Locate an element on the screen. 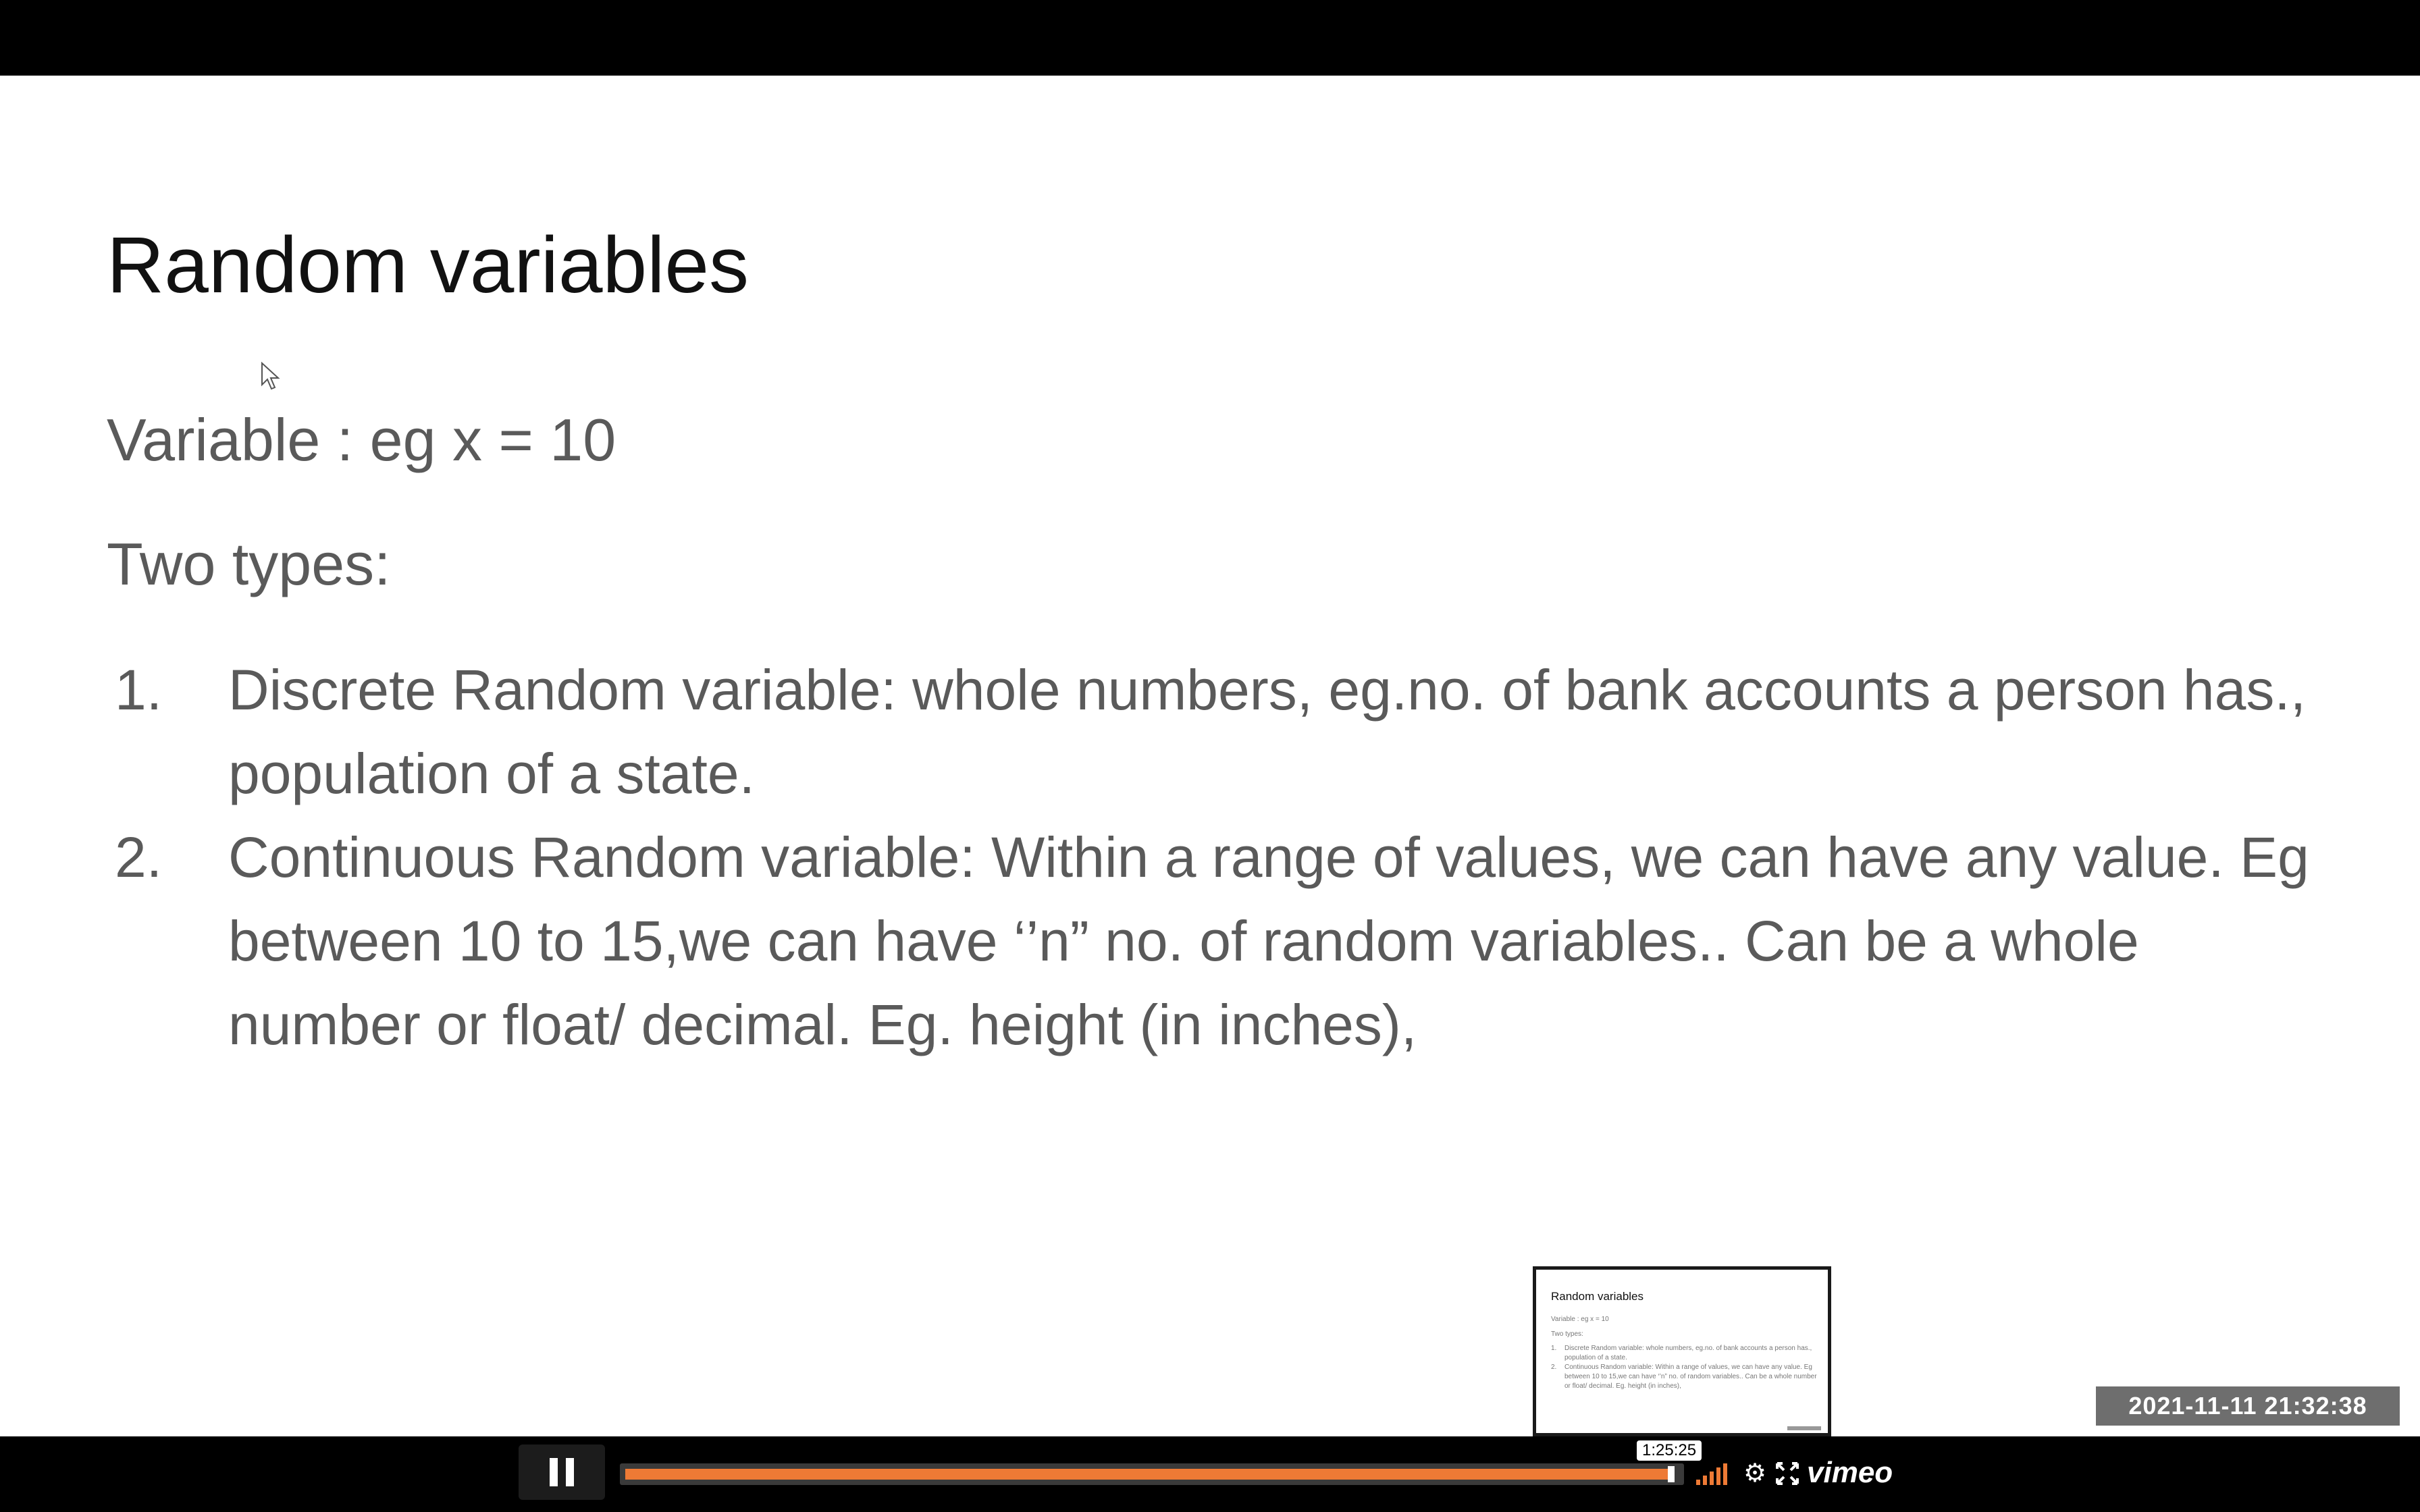 The image size is (2420, 1512). list-number: 1. is located at coordinates (139, 690).